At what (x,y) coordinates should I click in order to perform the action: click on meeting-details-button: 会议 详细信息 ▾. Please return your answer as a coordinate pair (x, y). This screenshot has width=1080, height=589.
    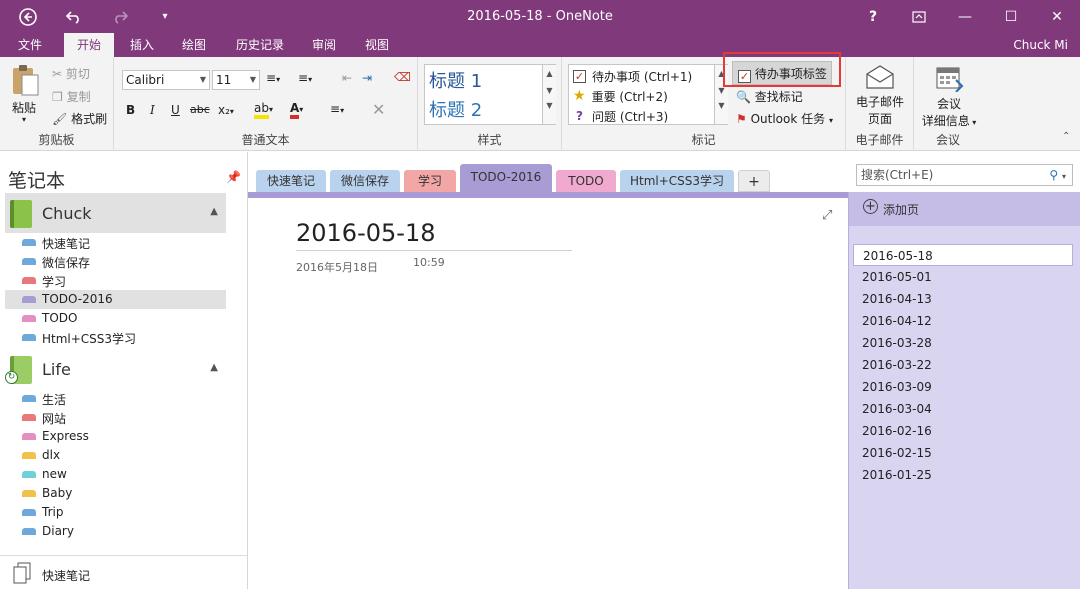
    Looking at the image, I should click on (949, 96).